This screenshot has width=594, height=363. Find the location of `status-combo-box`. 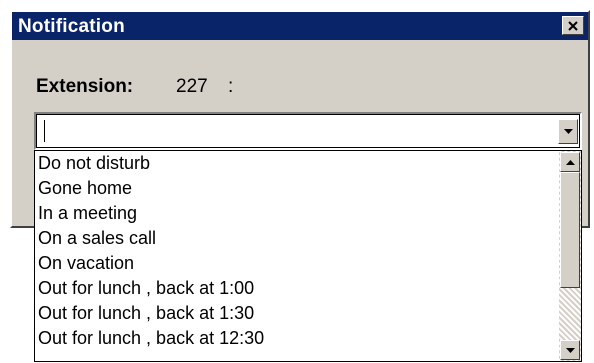

status-combo-box is located at coordinates (308, 131).